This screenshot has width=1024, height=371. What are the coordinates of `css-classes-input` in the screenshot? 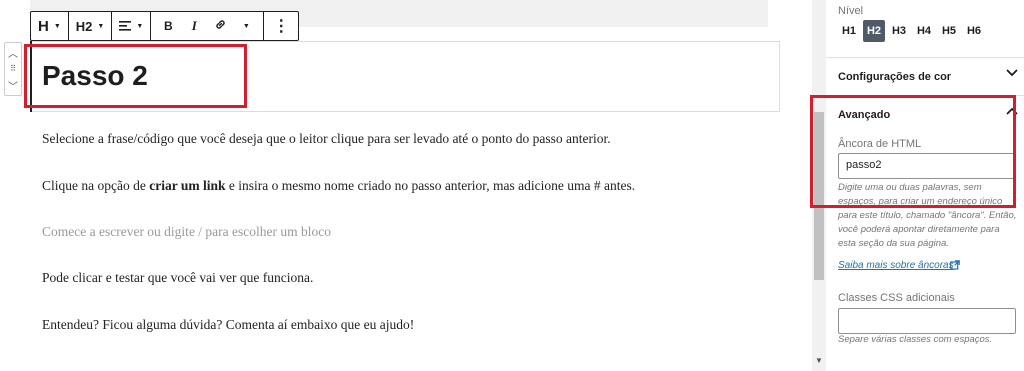 It's located at (927, 321).